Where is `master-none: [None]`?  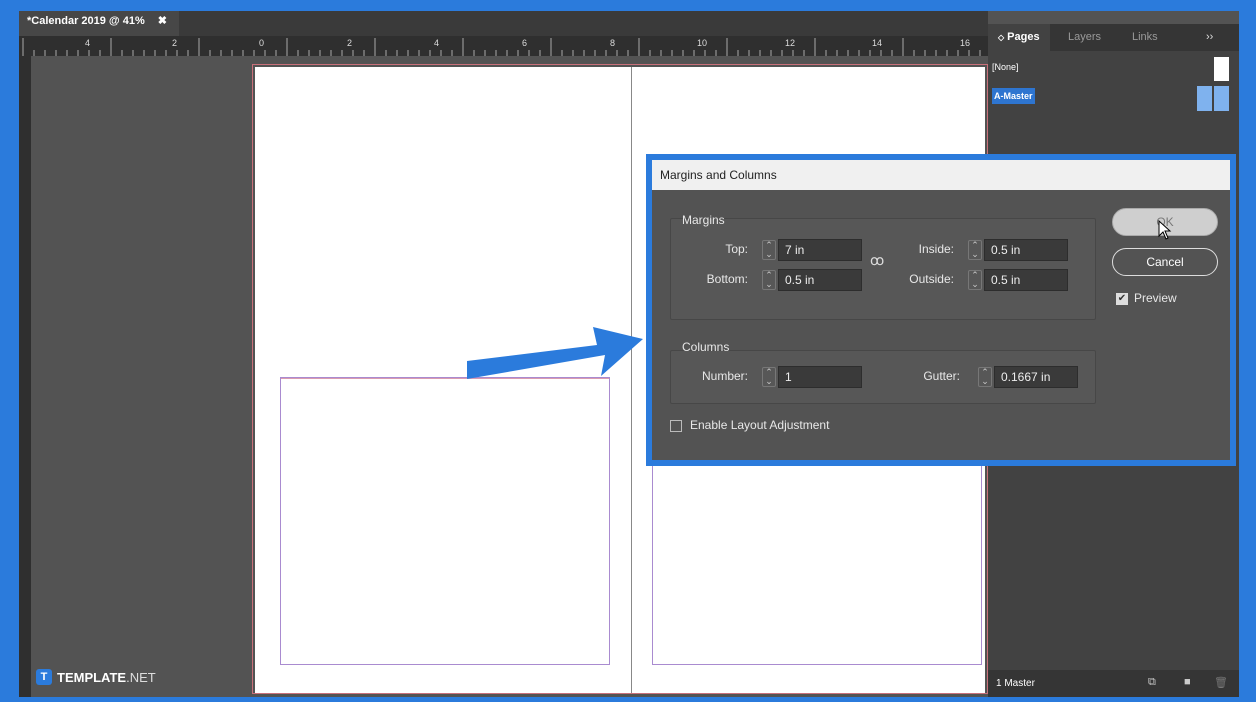 master-none: [None] is located at coordinates (1005, 67).